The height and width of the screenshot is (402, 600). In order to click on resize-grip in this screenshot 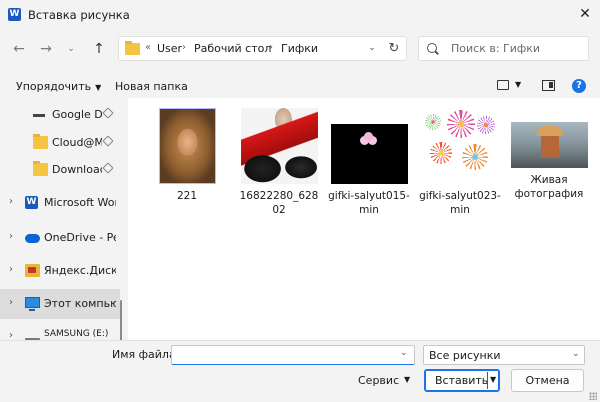, I will do `click(593, 396)`.